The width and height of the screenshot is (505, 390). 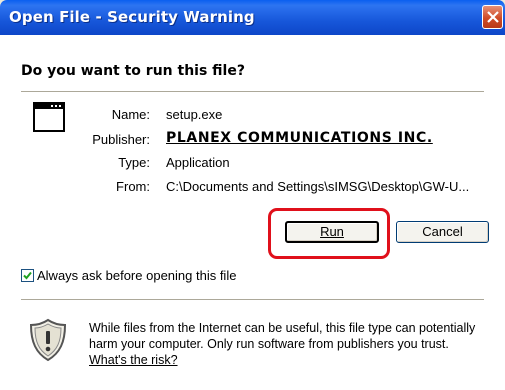 I want to click on run-highlight-annotation, so click(x=329, y=233).